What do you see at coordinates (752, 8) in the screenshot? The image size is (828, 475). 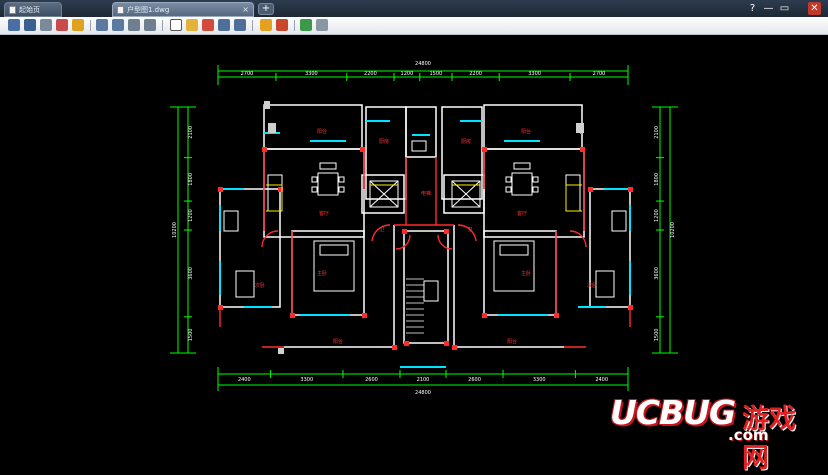 I see `help-button: ?` at bounding box center [752, 8].